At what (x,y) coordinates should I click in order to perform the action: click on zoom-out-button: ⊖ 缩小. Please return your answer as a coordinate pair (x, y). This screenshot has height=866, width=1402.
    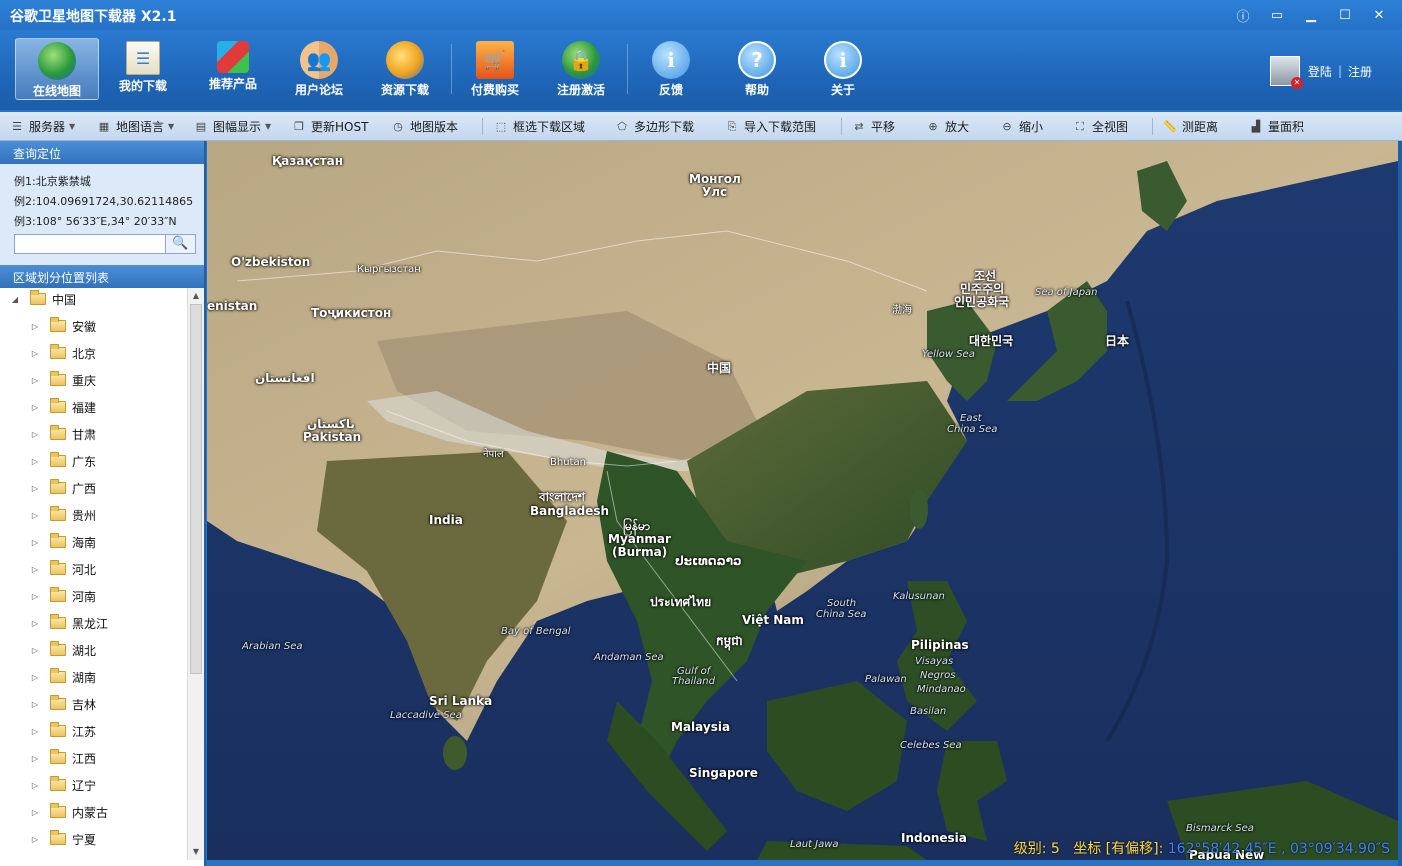
    Looking at the image, I should click on (1021, 126).